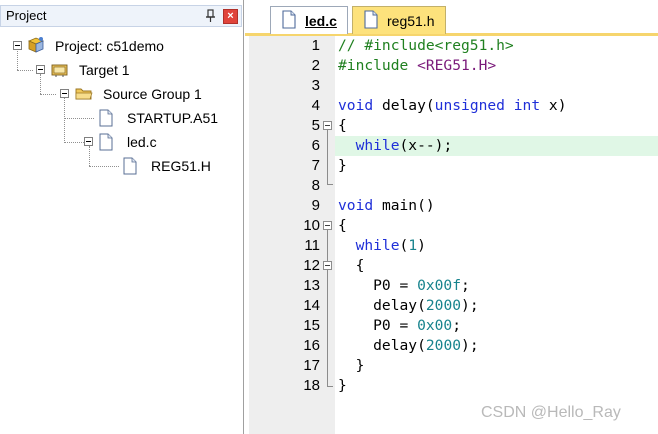  I want to click on code-text: #include <REG51.H>, so click(417, 66).